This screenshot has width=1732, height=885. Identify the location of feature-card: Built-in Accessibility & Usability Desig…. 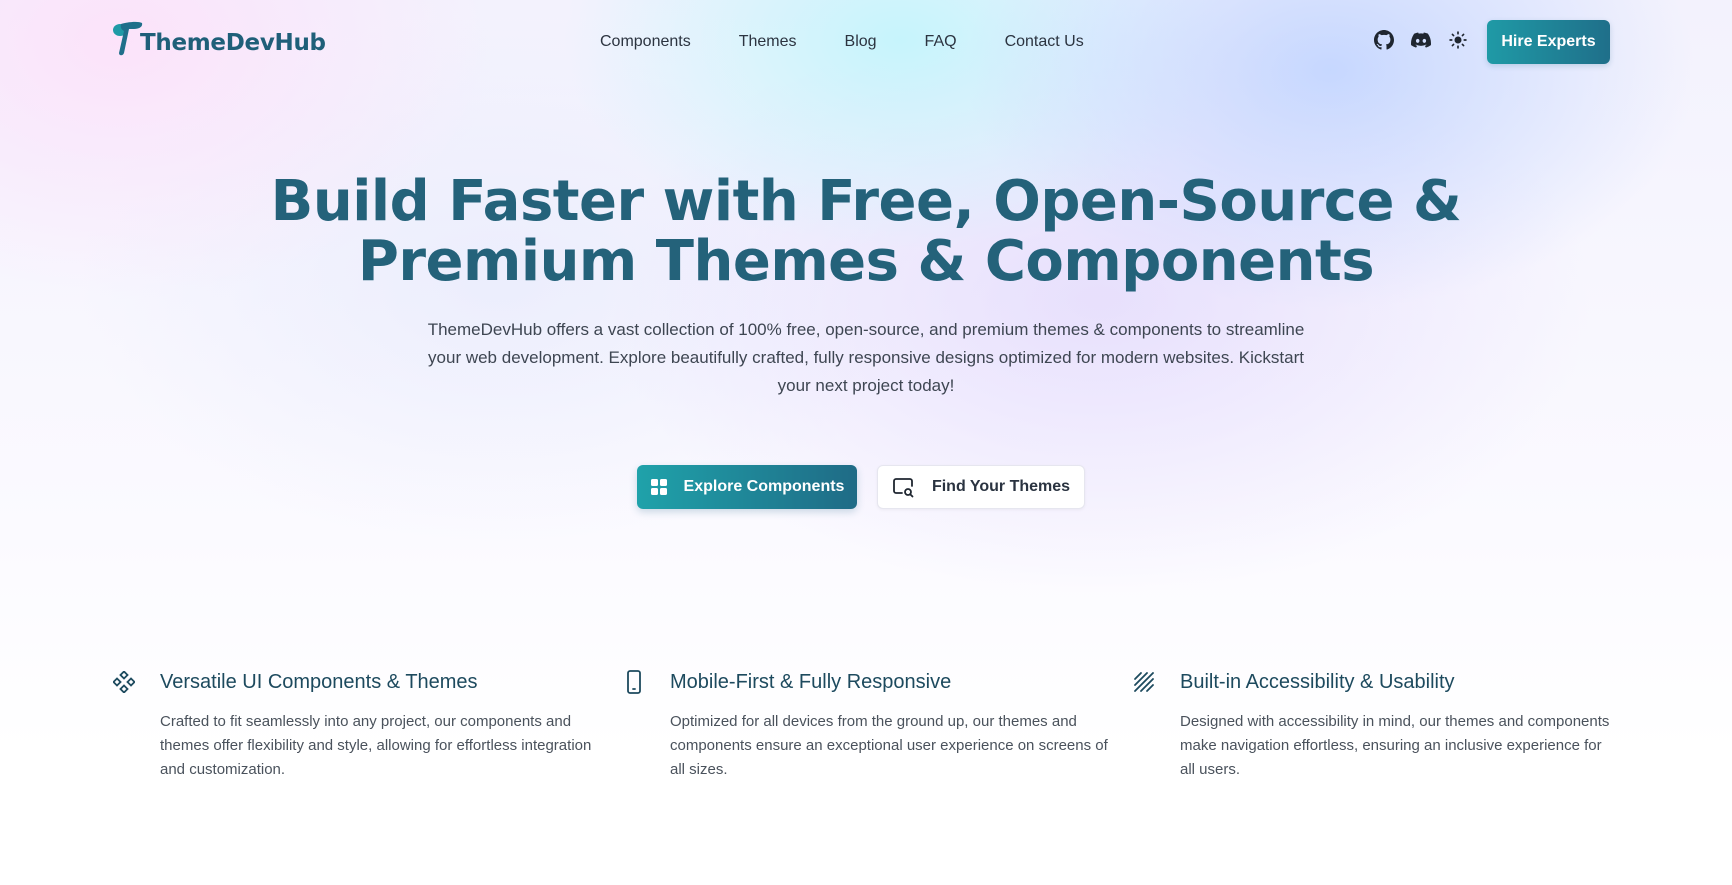
(1370, 725).